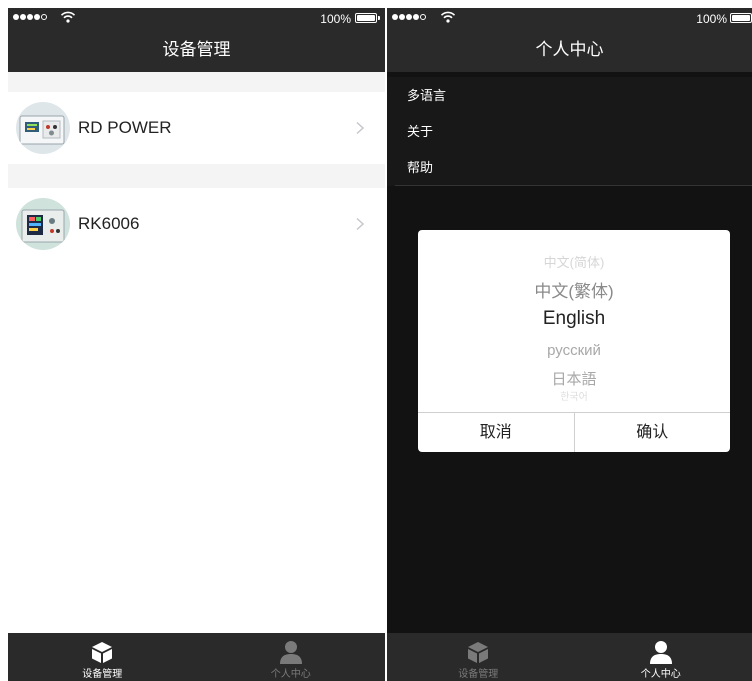 This screenshot has width=752, height=681. What do you see at coordinates (569, 95) in the screenshot?
I see `menu-item-language: 多语言` at bounding box center [569, 95].